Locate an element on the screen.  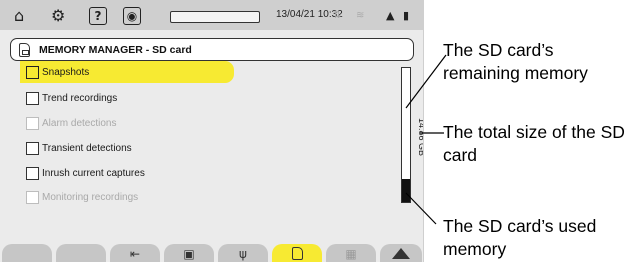
trash-icon: ▦ is located at coordinates (351, 254).